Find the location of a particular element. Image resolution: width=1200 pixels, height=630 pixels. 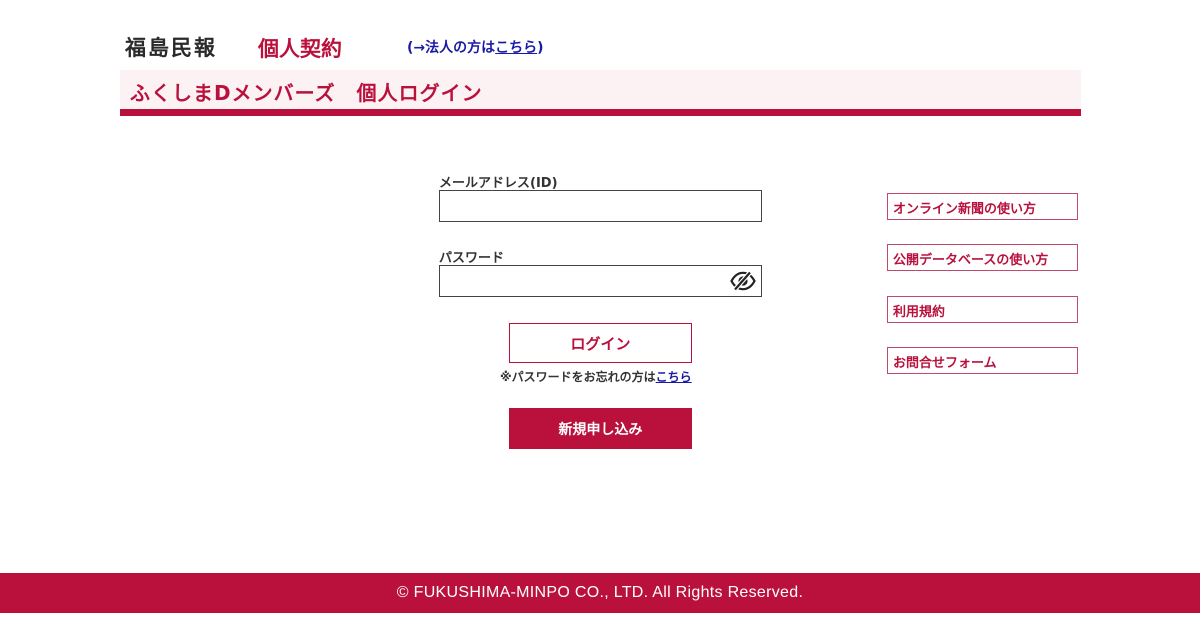

site-logo: 福島民報 is located at coordinates (171, 47).